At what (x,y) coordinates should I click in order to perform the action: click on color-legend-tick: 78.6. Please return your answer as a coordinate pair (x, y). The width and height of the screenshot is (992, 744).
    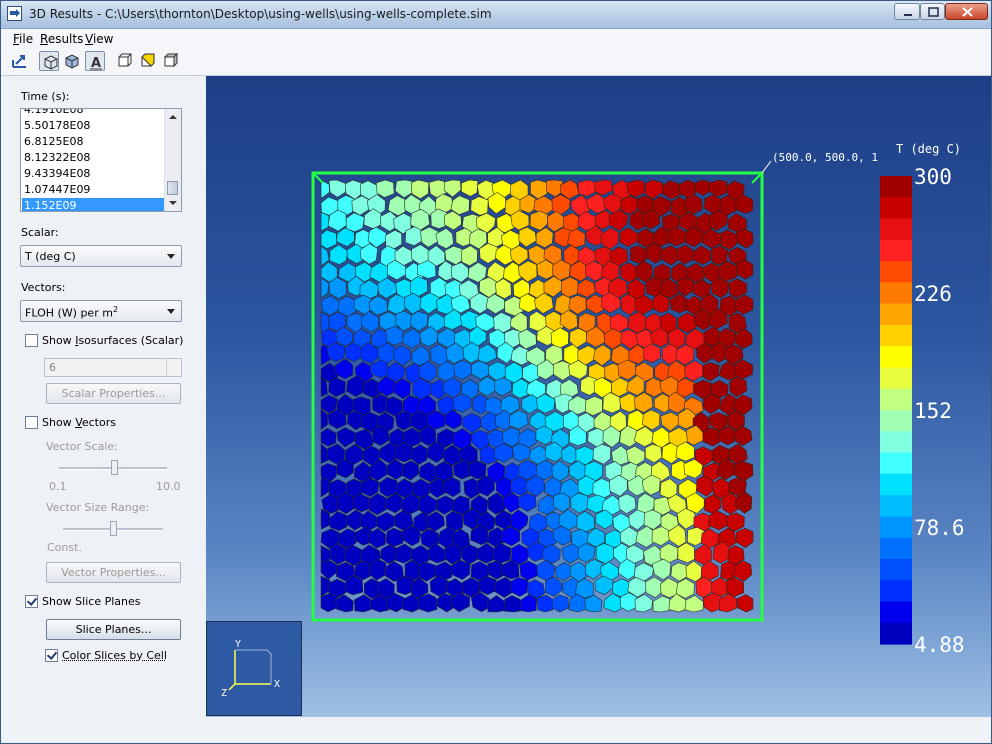
    Looking at the image, I should click on (939, 528).